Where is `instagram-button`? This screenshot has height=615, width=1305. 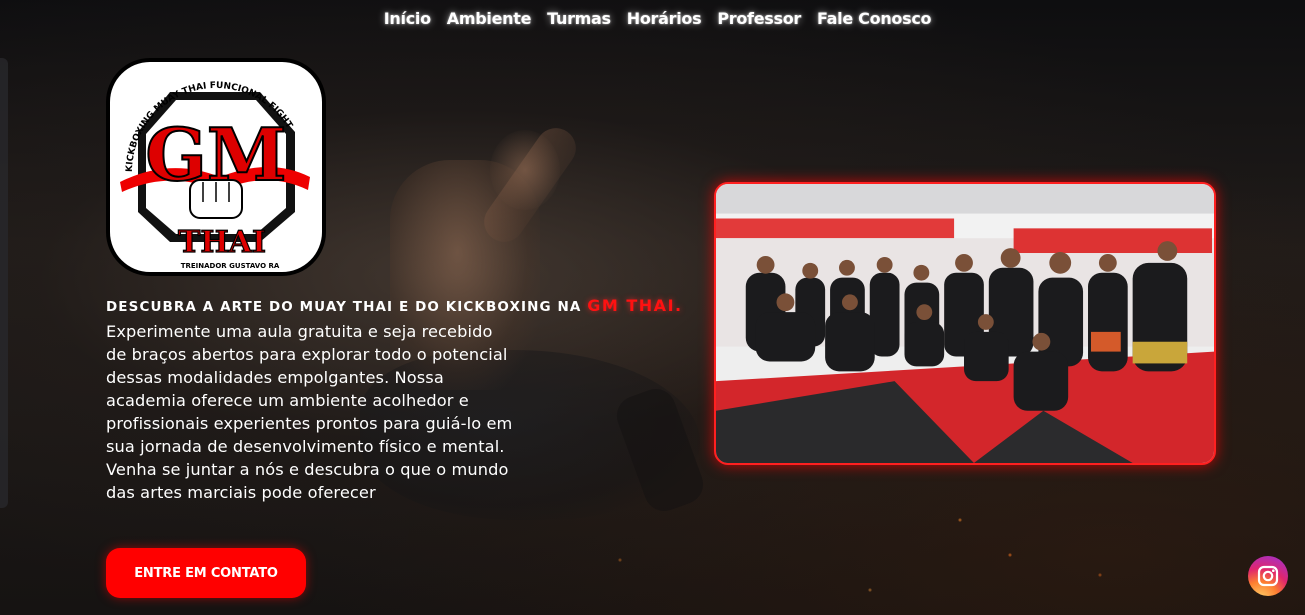 instagram-button is located at coordinates (1268, 576).